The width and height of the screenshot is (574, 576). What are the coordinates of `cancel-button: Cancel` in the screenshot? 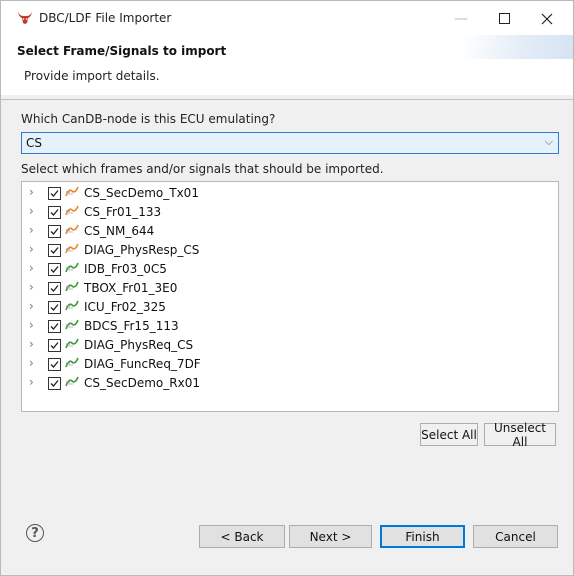 It's located at (515, 536).